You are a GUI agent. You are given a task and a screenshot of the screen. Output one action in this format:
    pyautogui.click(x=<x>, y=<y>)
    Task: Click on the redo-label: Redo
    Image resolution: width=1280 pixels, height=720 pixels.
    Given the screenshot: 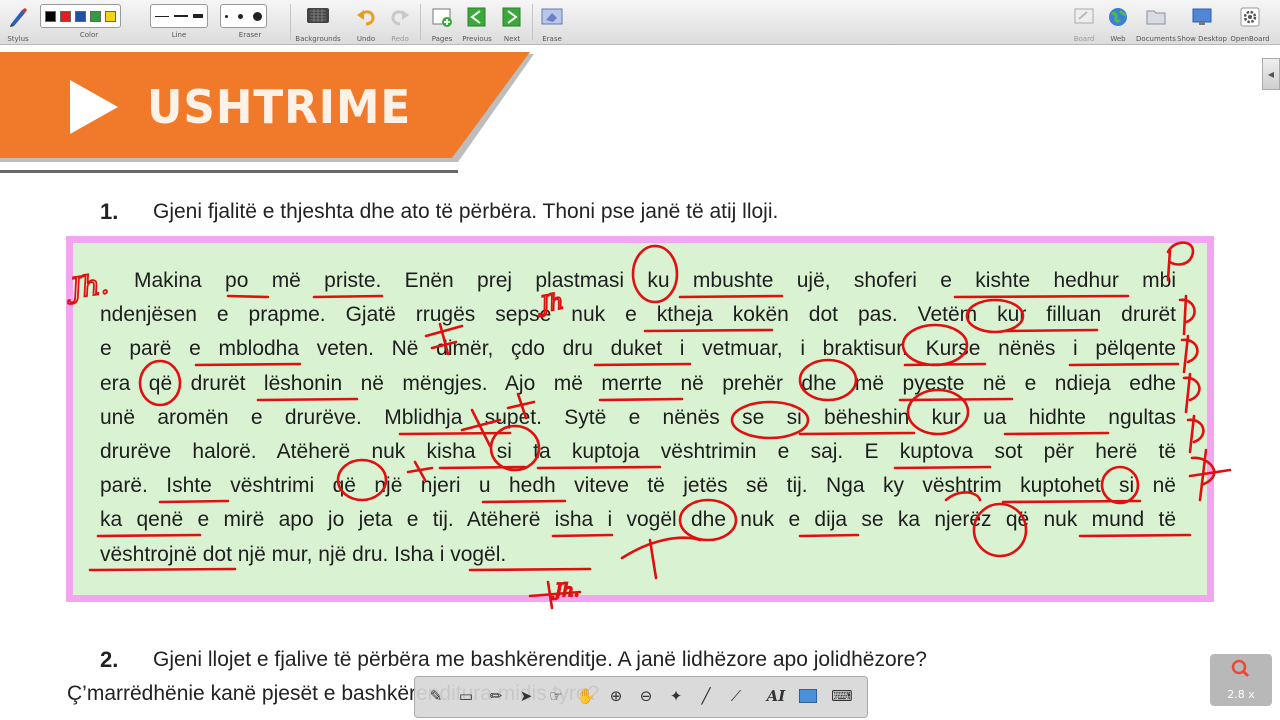 What is the action you would take?
    pyautogui.click(x=400, y=39)
    